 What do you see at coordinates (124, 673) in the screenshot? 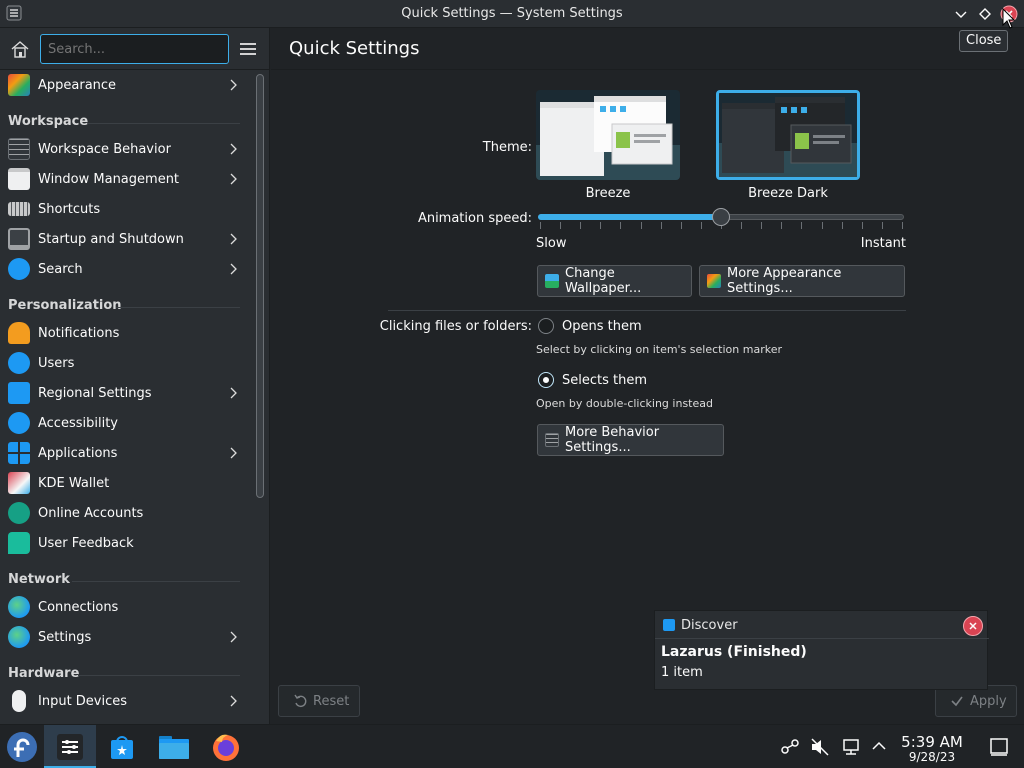
I see `section-hardware: Hardware` at bounding box center [124, 673].